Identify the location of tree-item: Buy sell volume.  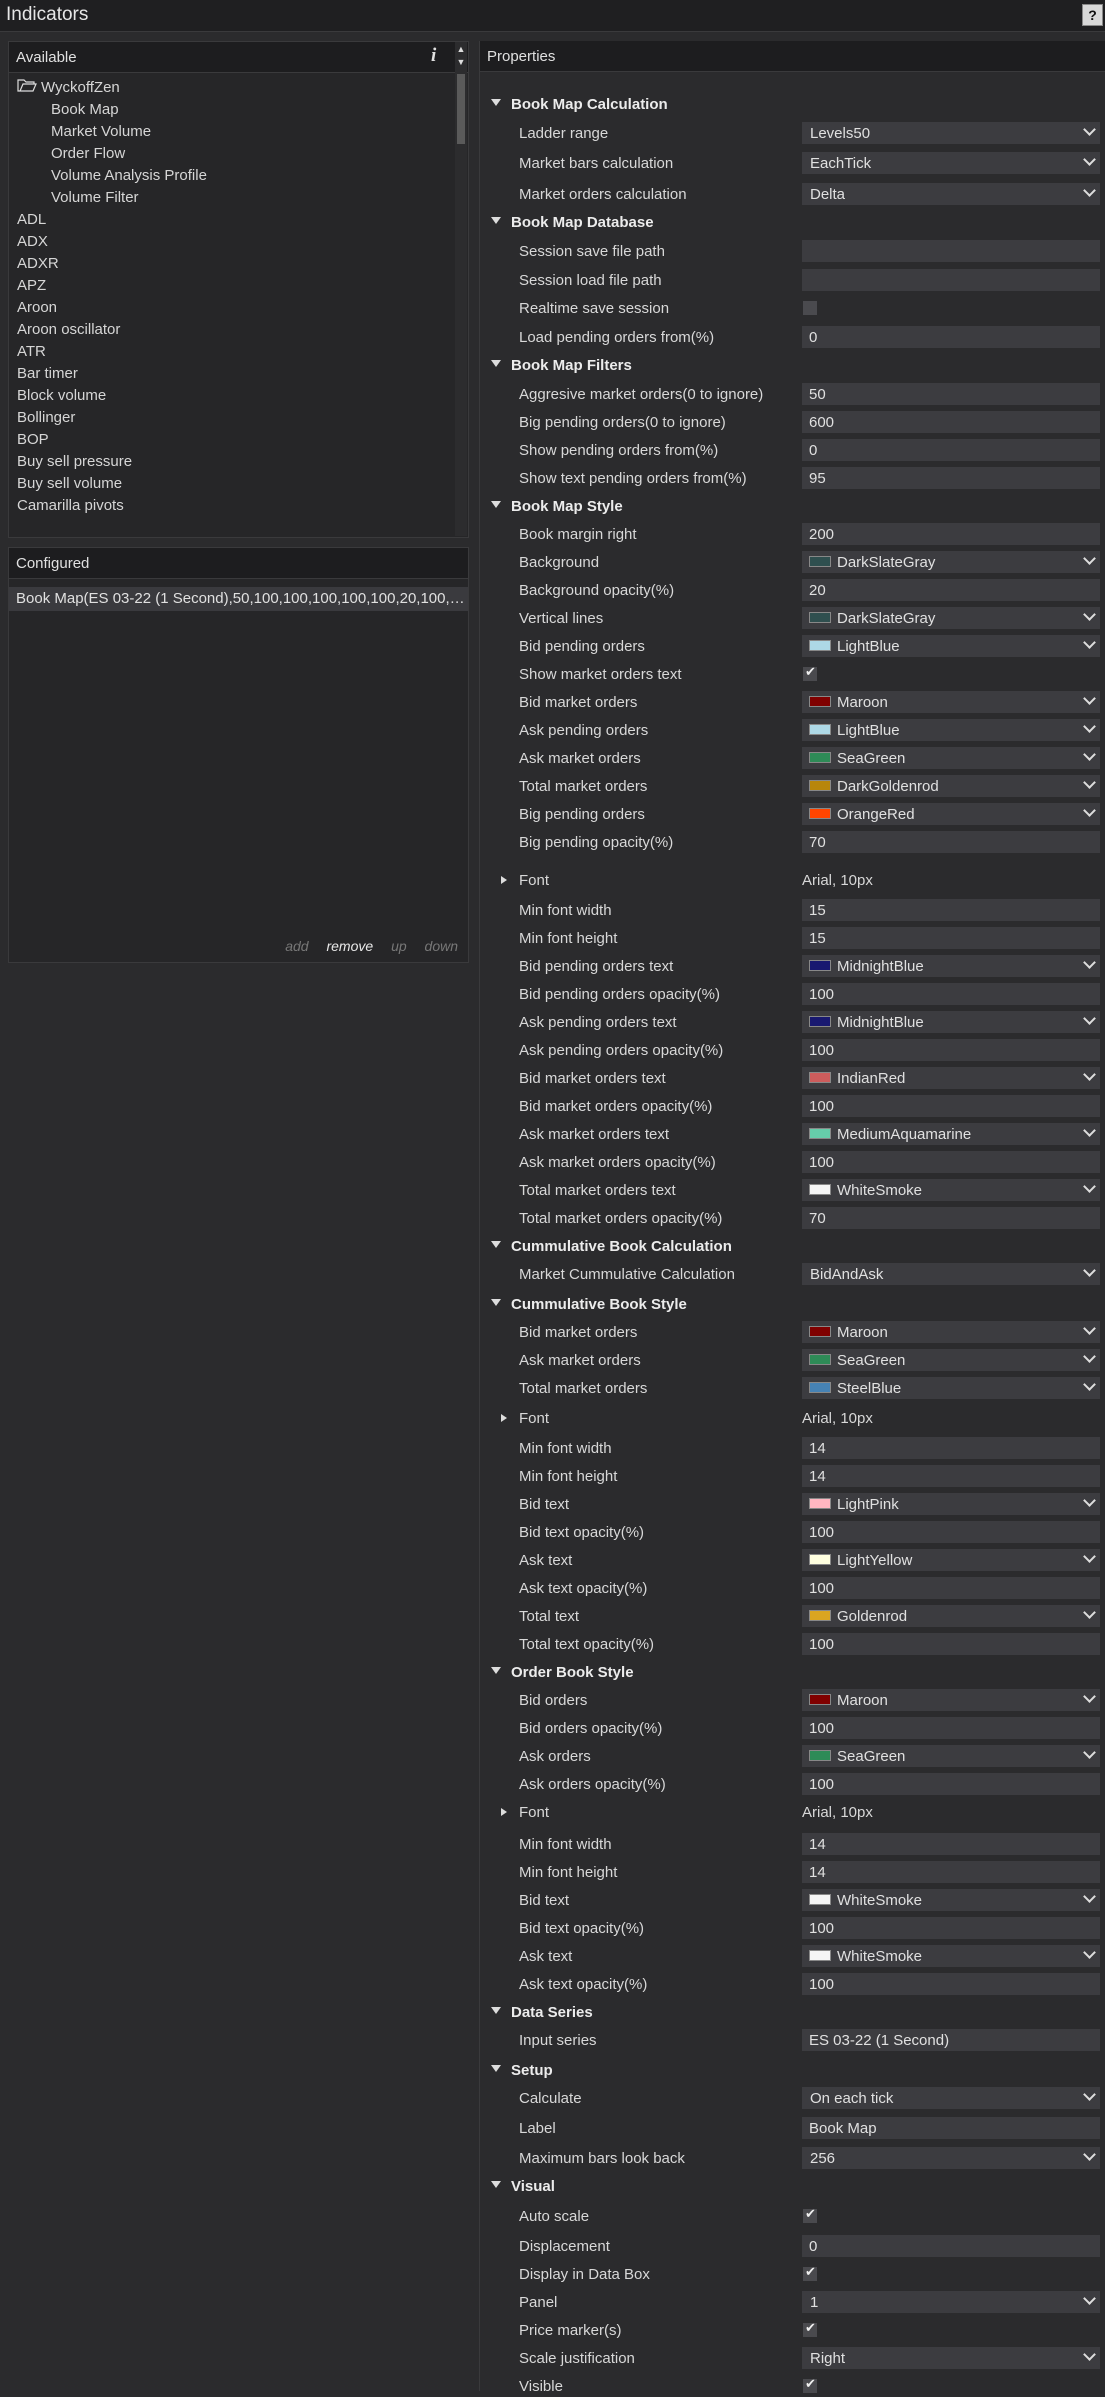
(231, 484).